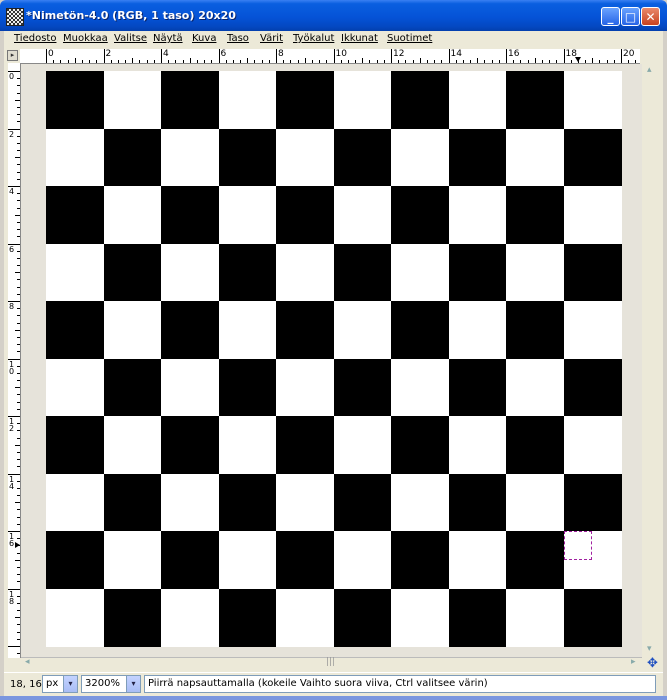 The width and height of the screenshot is (667, 700). Describe the element at coordinates (15, 17) in the screenshot. I see `app-icon` at that location.